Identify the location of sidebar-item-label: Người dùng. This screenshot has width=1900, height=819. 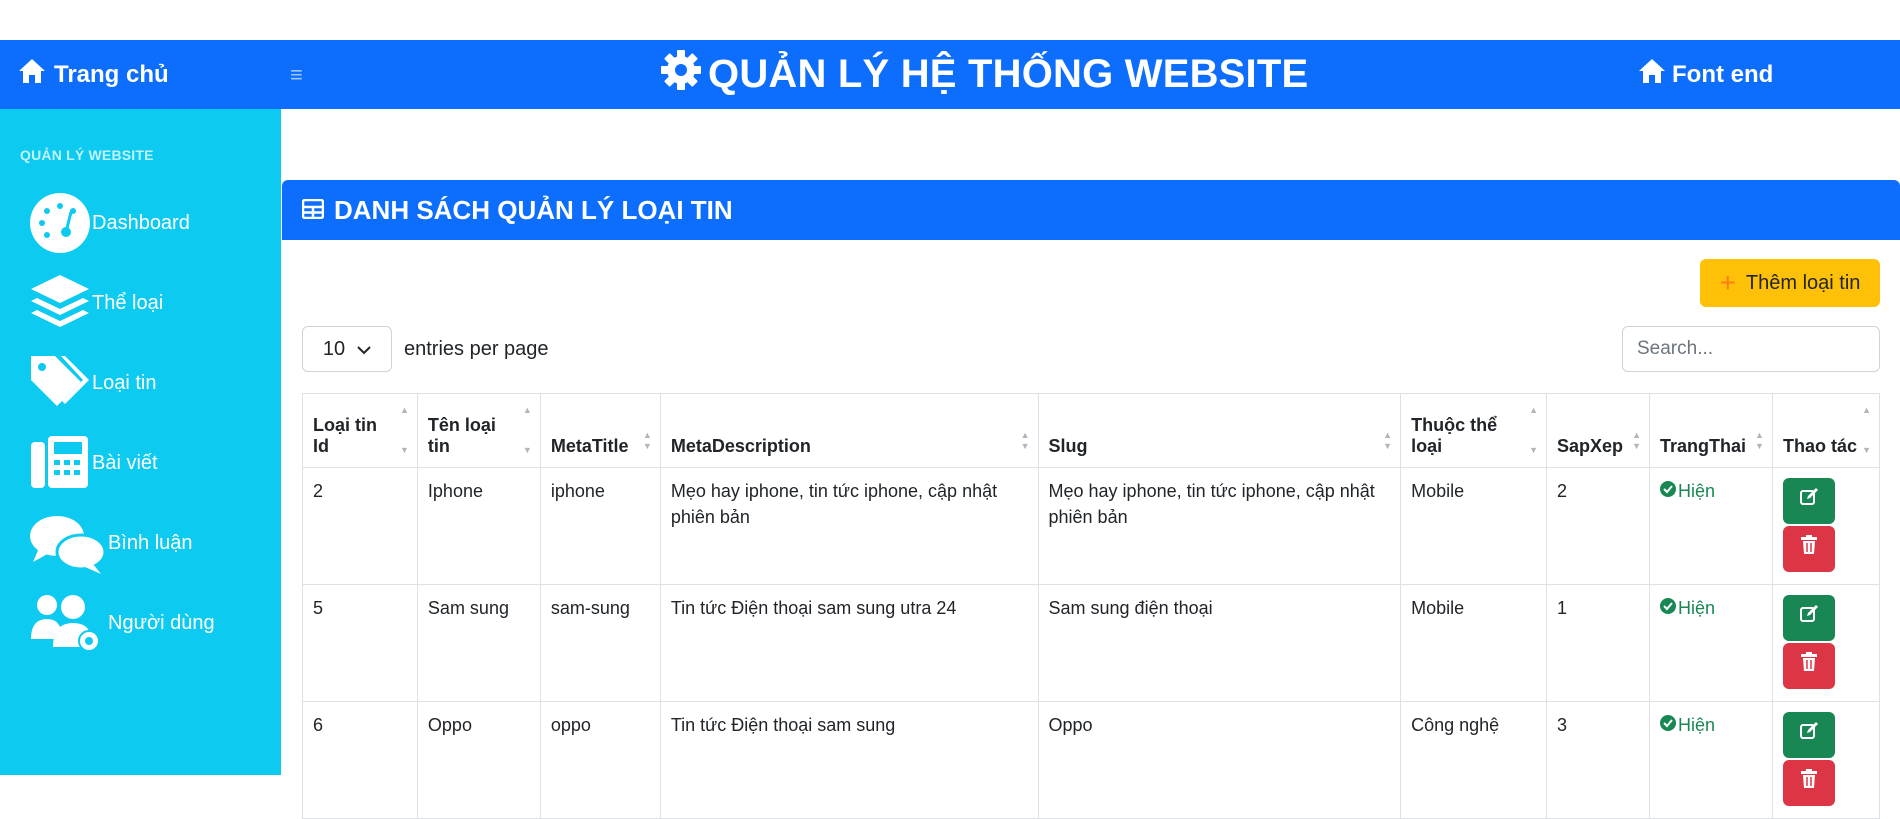
(161, 622).